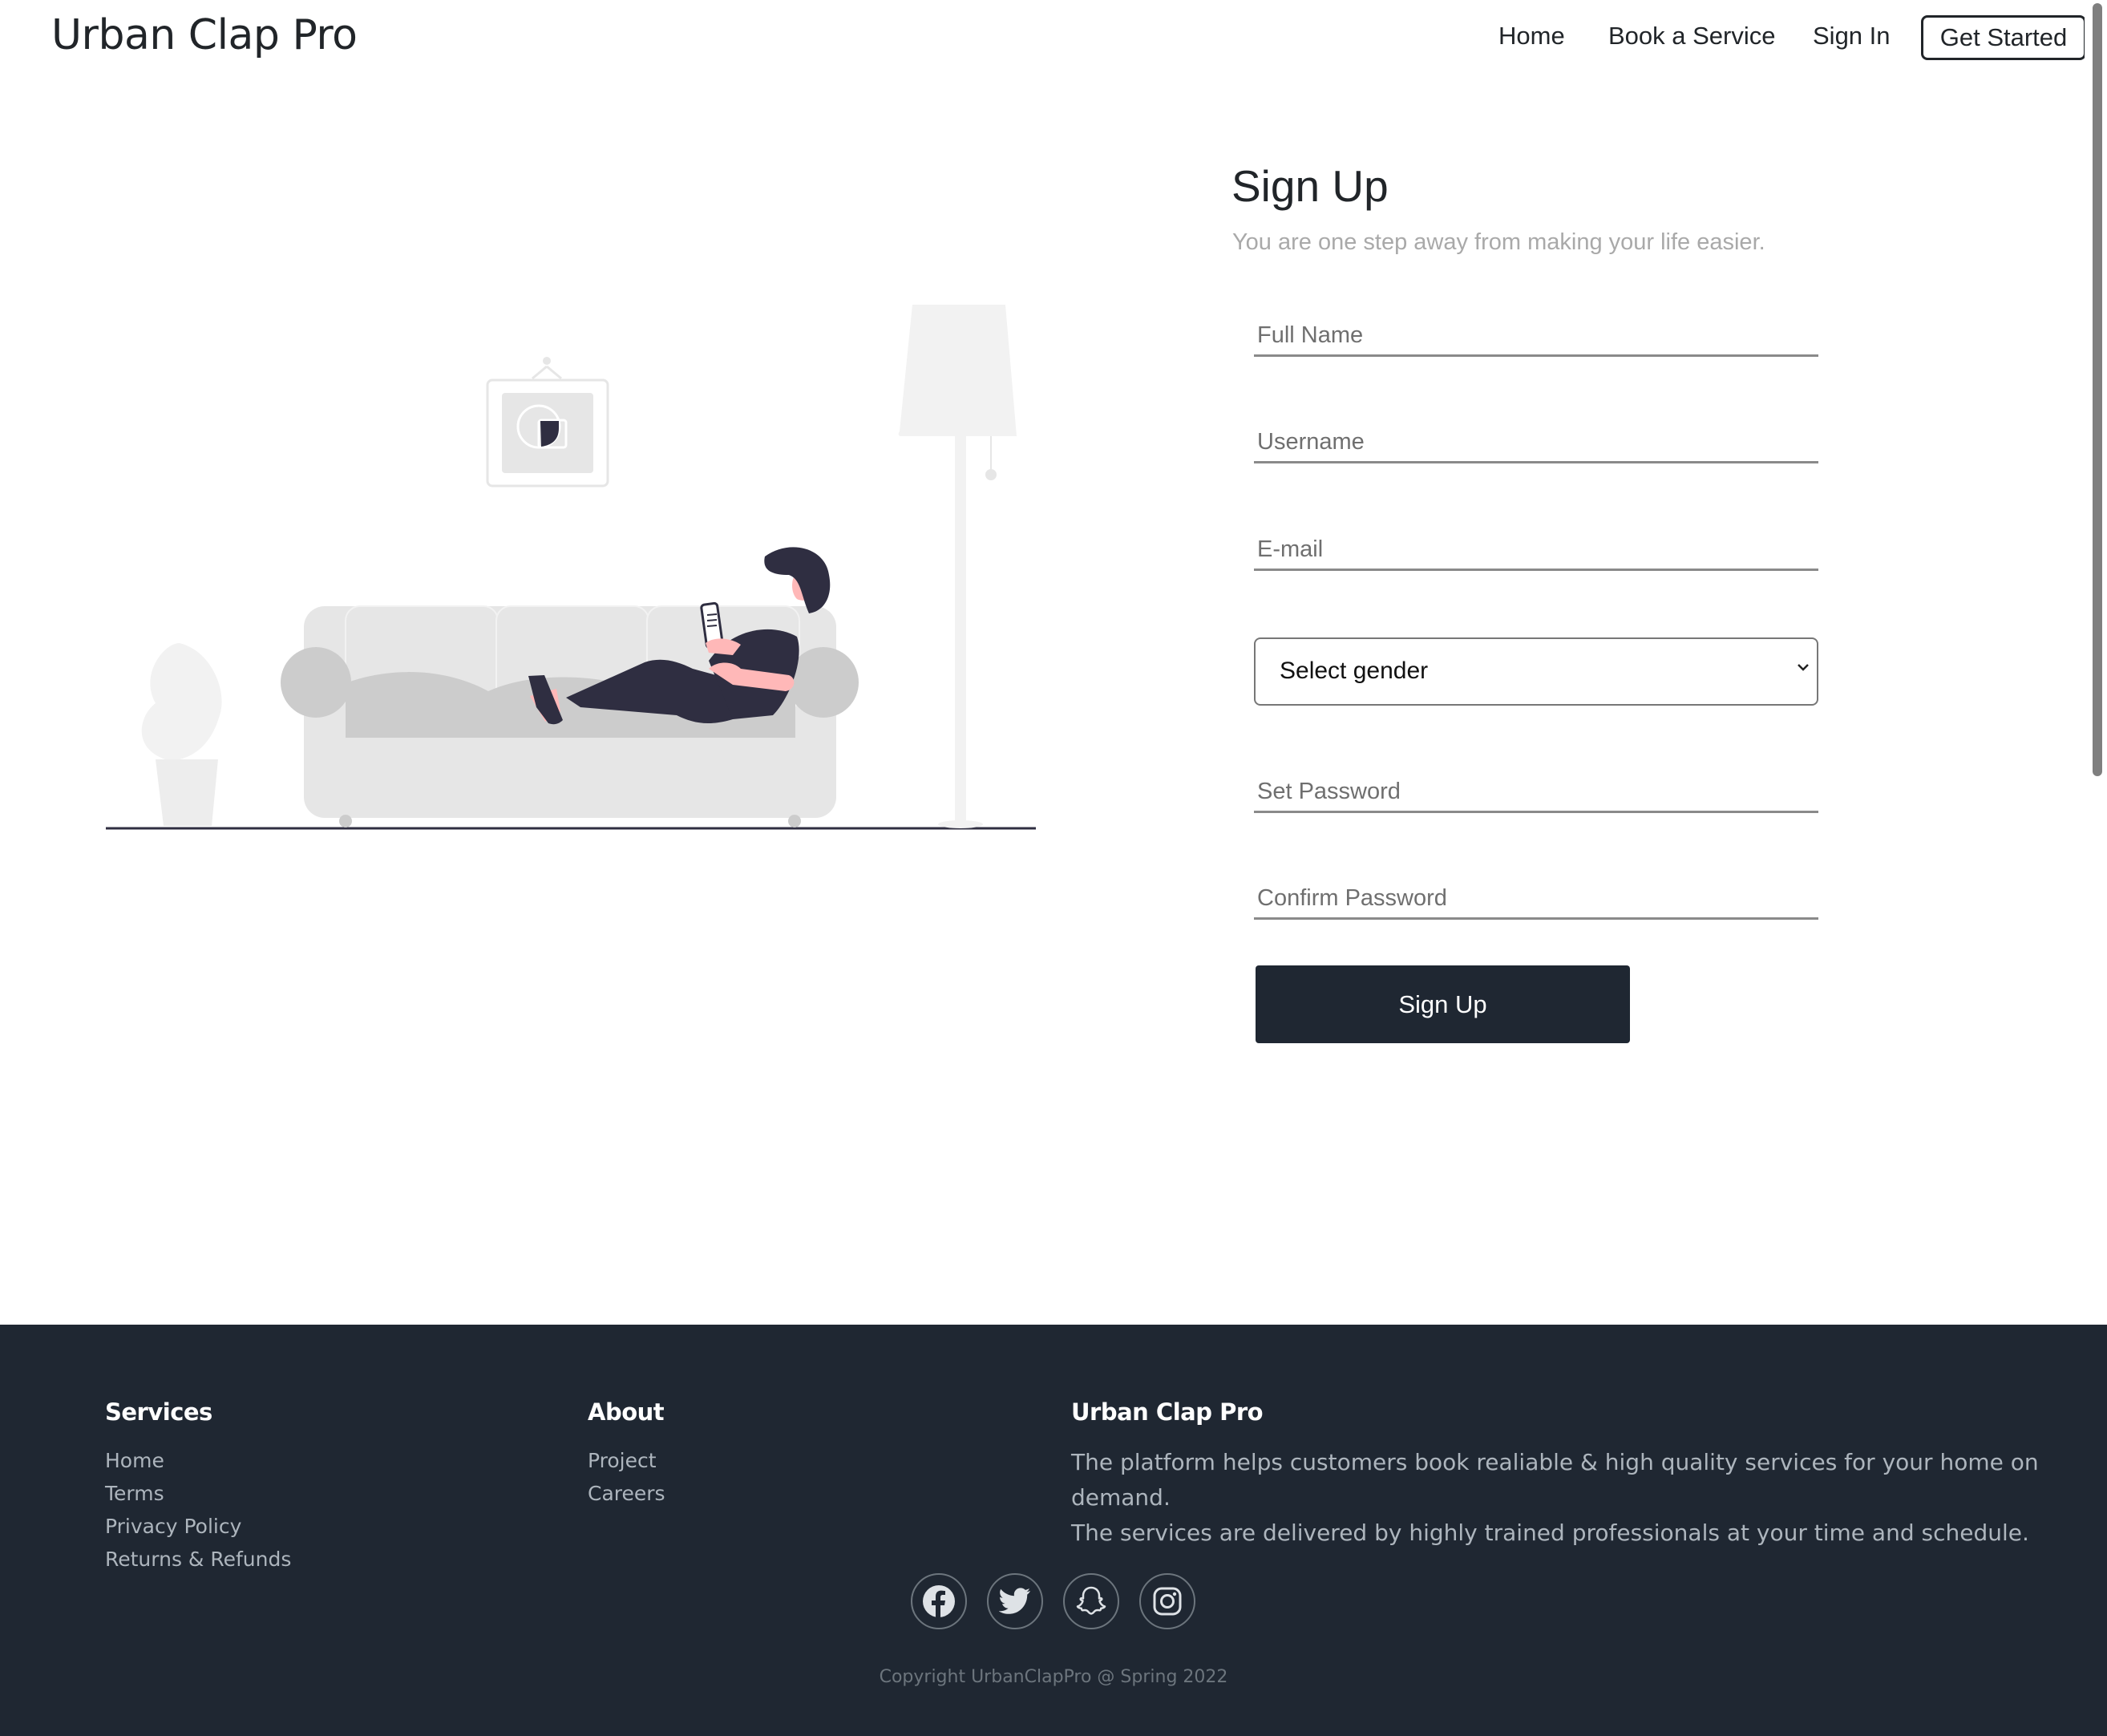 The height and width of the screenshot is (1736, 2107). What do you see at coordinates (1692, 36) in the screenshot?
I see `nav-book-service: Book a Service` at bounding box center [1692, 36].